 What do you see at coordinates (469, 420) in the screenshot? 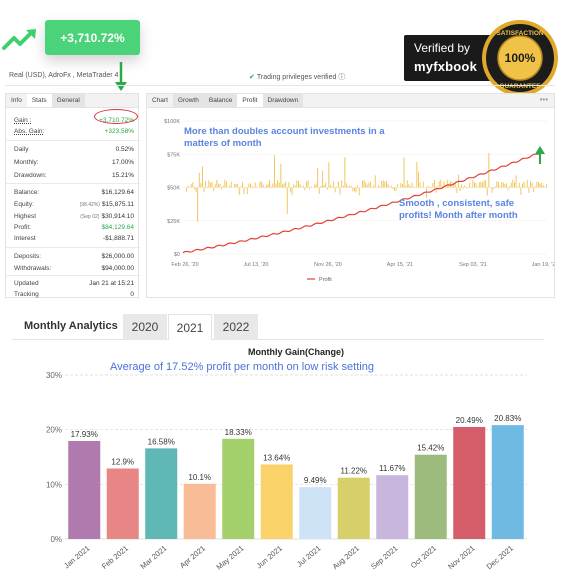
I see `bar-value-label: 20.49%` at bounding box center [469, 420].